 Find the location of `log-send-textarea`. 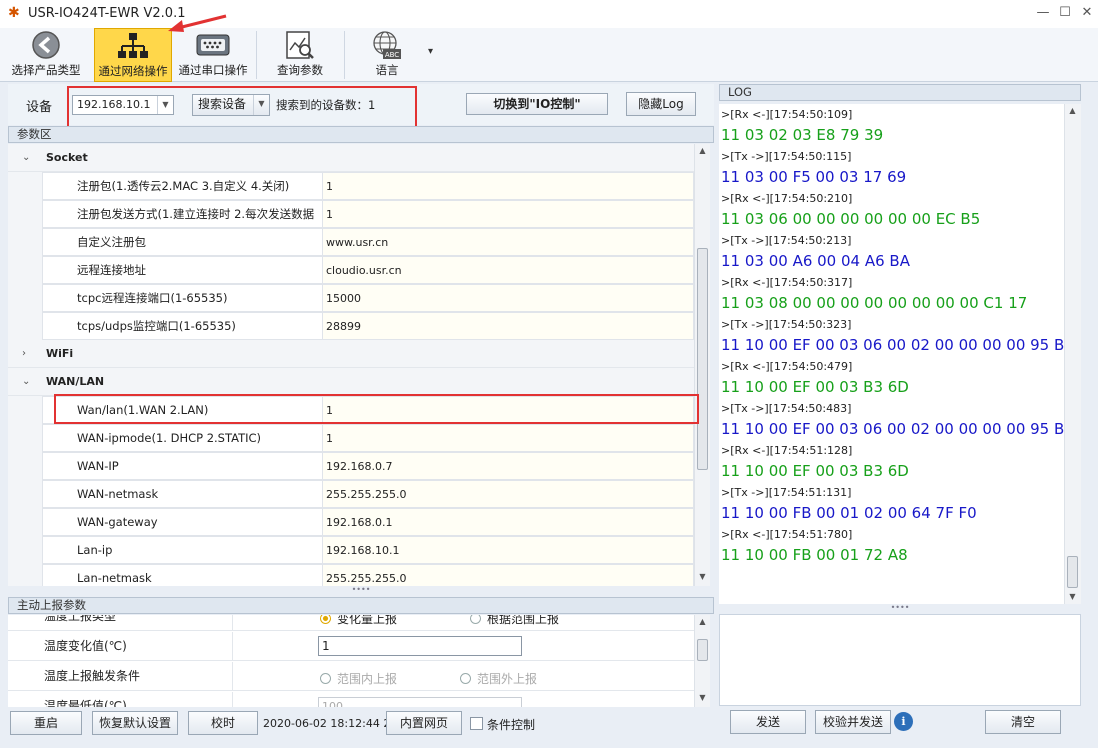

log-send-textarea is located at coordinates (900, 660).